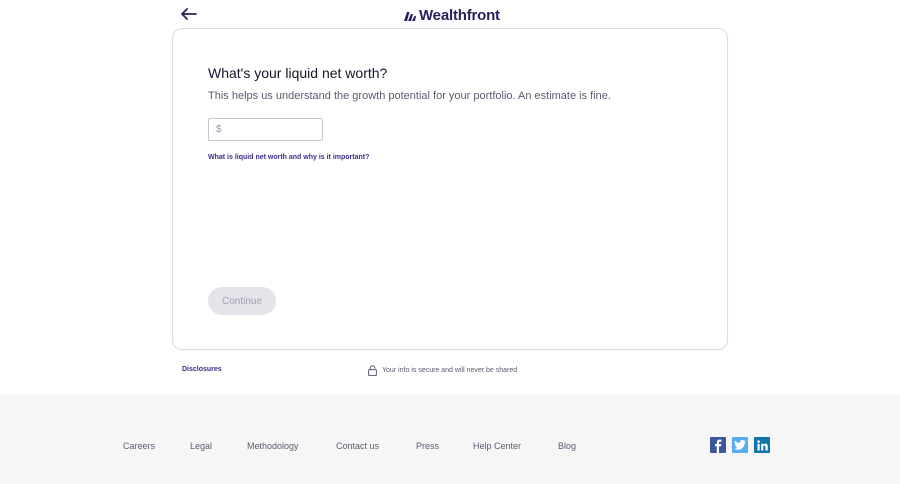 The image size is (900, 484). What do you see at coordinates (459, 15) in the screenshot?
I see `logo-text: Wealthfront` at bounding box center [459, 15].